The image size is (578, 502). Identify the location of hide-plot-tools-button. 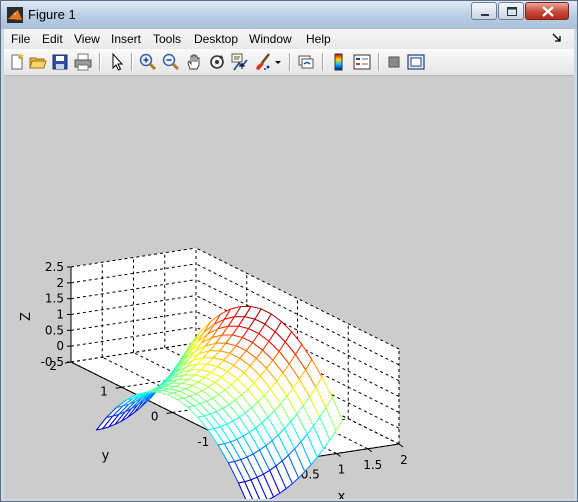
(394, 62).